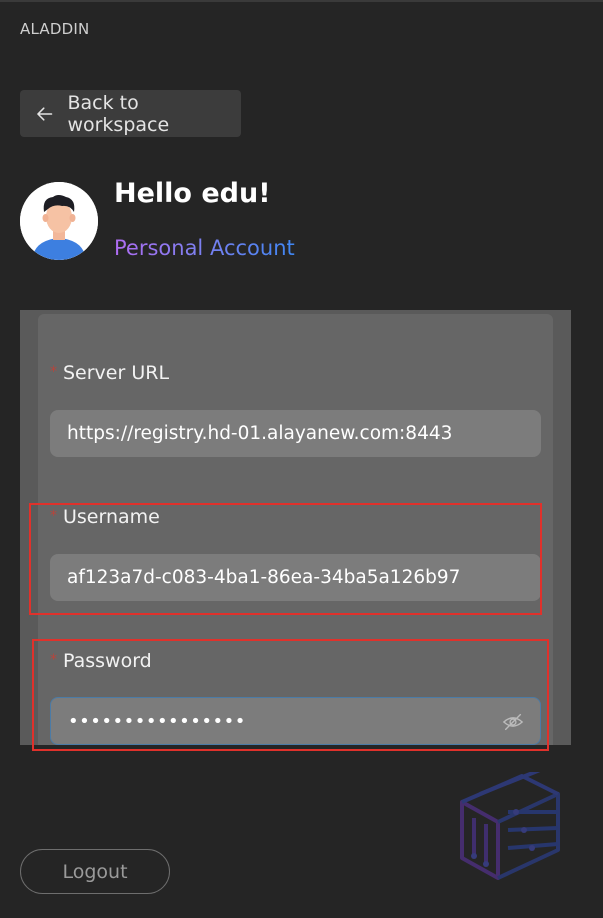 The height and width of the screenshot is (918, 603). I want to click on password-label: * Password, so click(101, 661).